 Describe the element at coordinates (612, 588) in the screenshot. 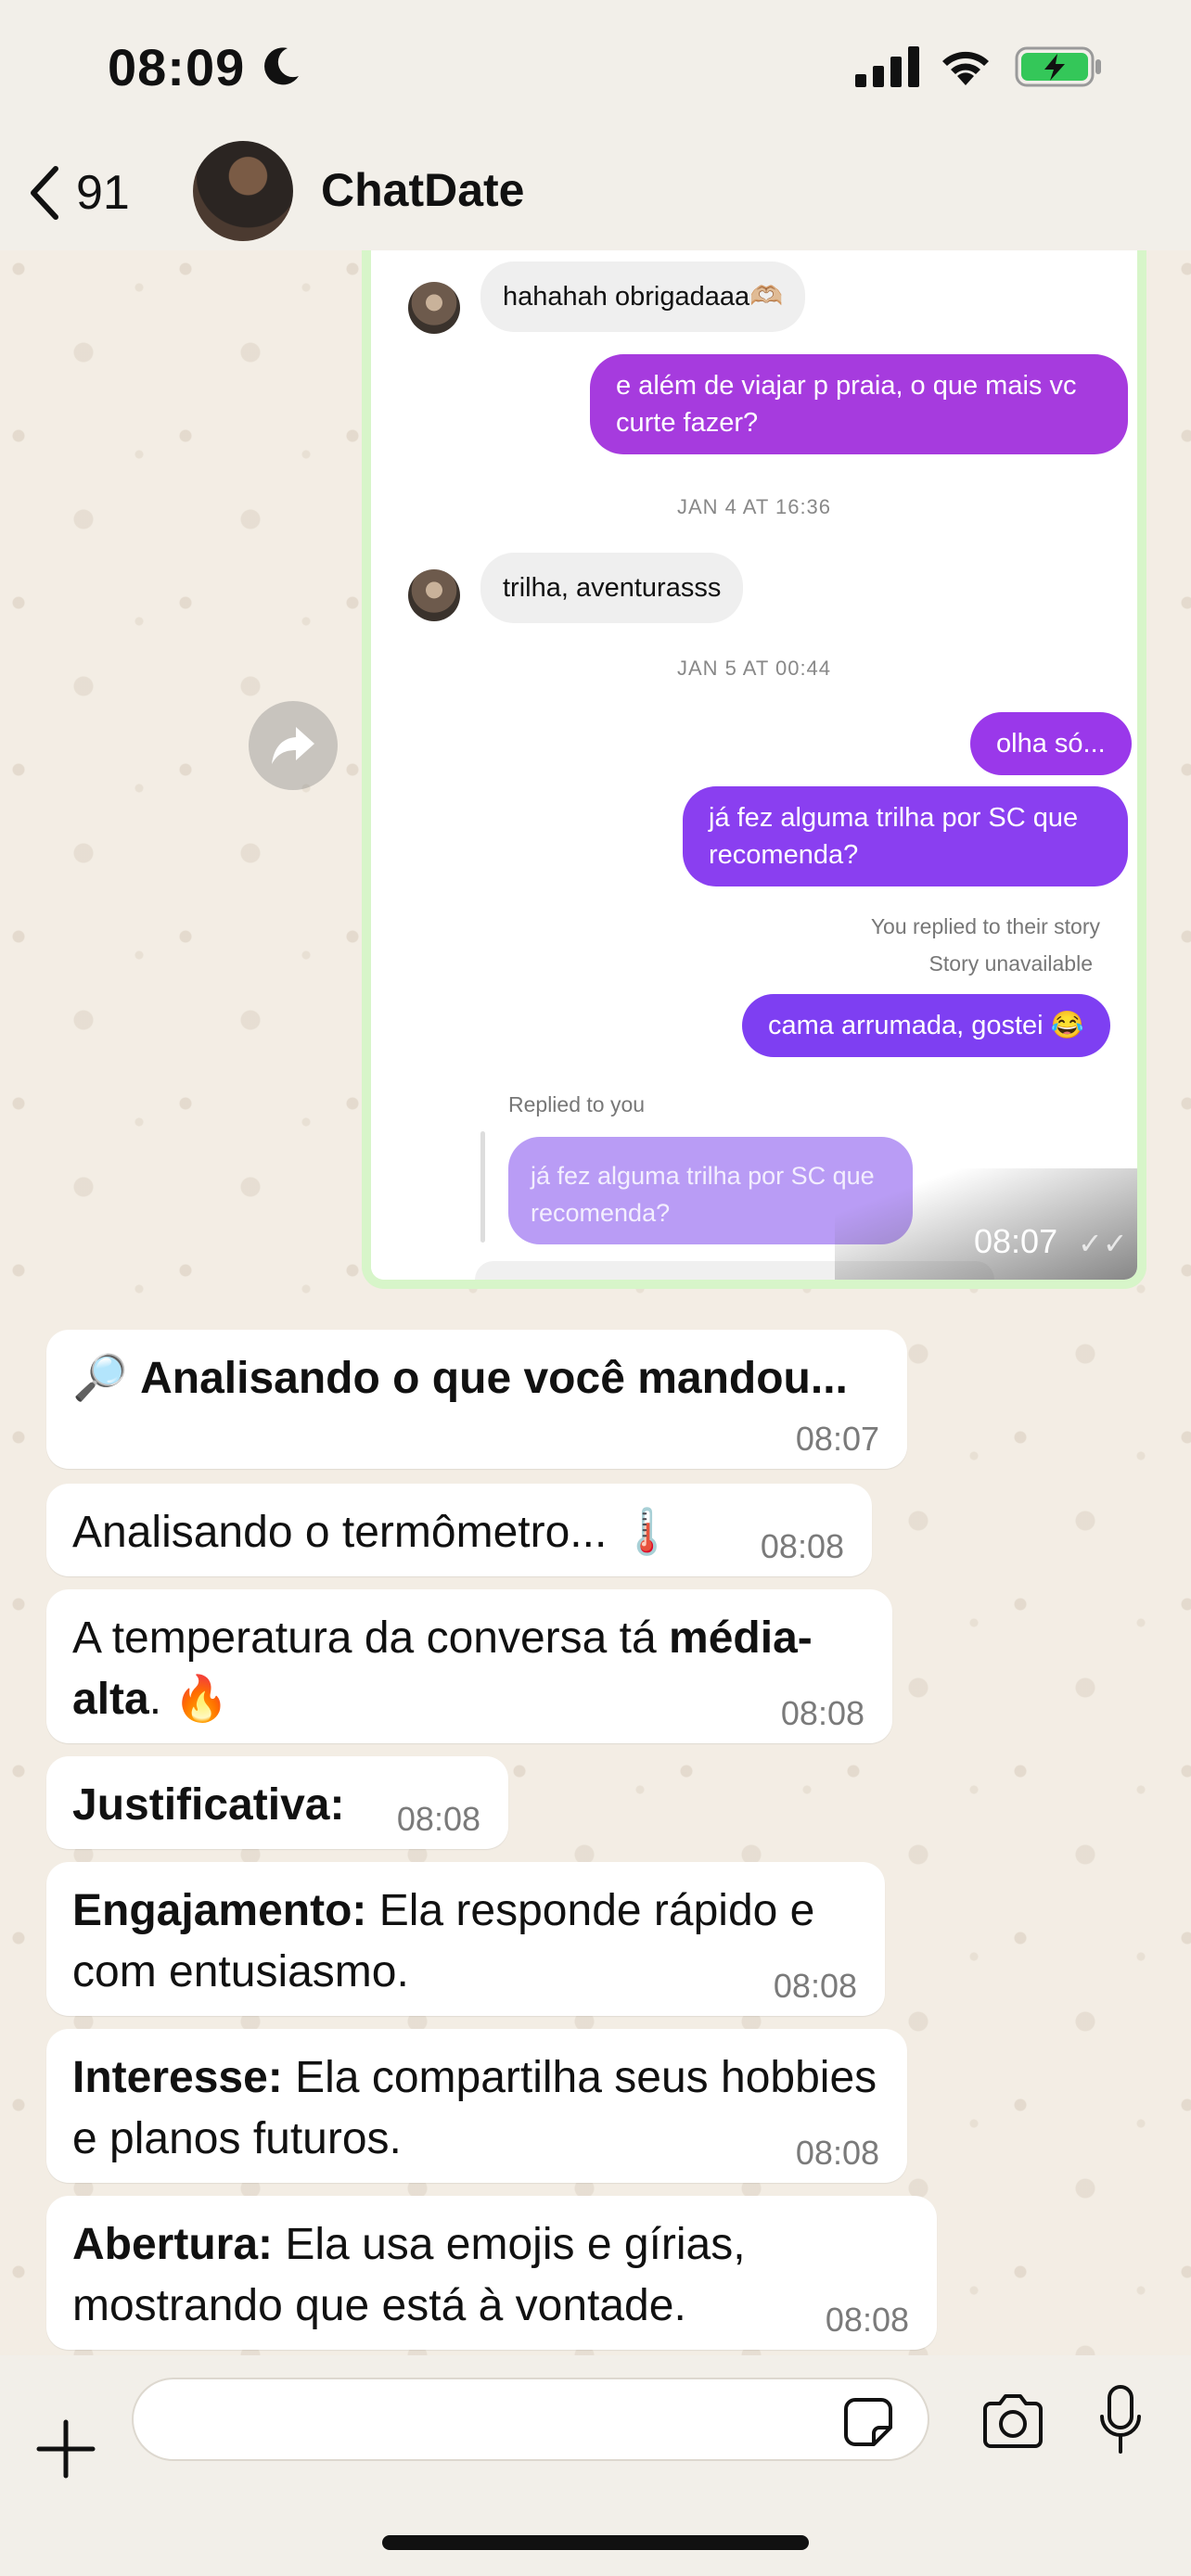

I see `incoming-message: trilha, aventurasss` at that location.